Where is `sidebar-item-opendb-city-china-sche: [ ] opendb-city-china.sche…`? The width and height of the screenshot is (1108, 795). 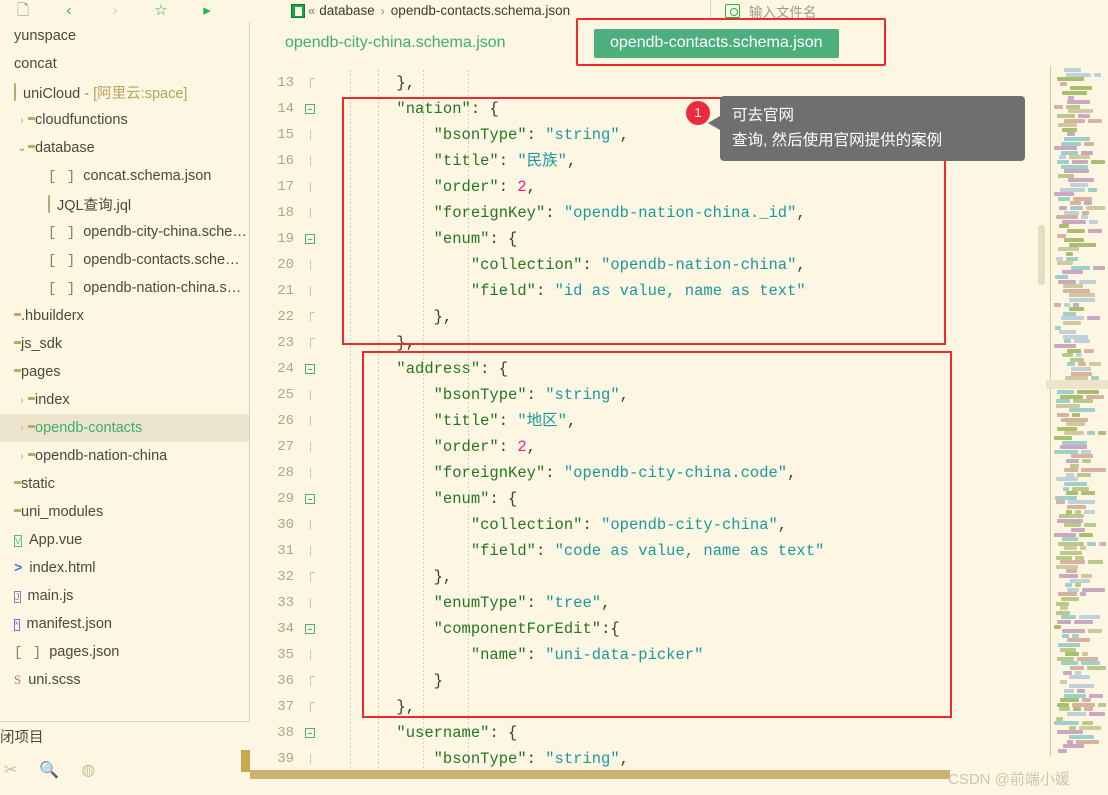 sidebar-item-opendb-city-china-sche: [ ] opendb-city-china.sche… is located at coordinates (124, 232).